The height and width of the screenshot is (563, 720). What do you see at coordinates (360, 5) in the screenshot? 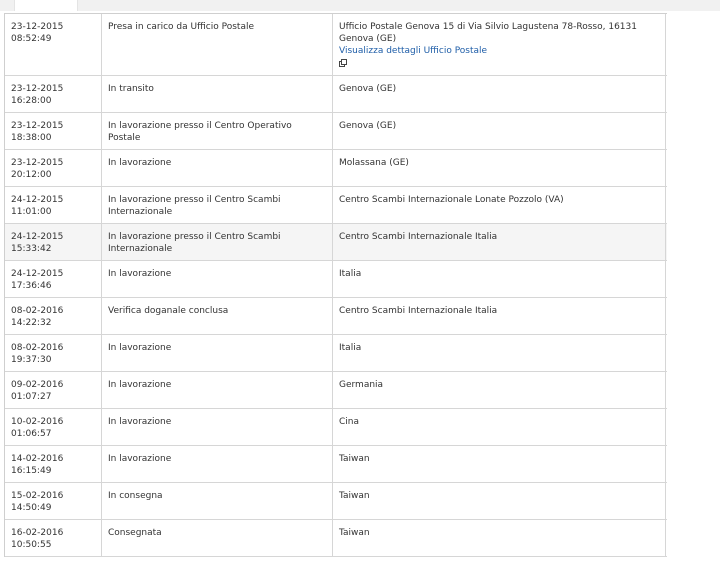
I see `top-tab-bar` at bounding box center [360, 5].